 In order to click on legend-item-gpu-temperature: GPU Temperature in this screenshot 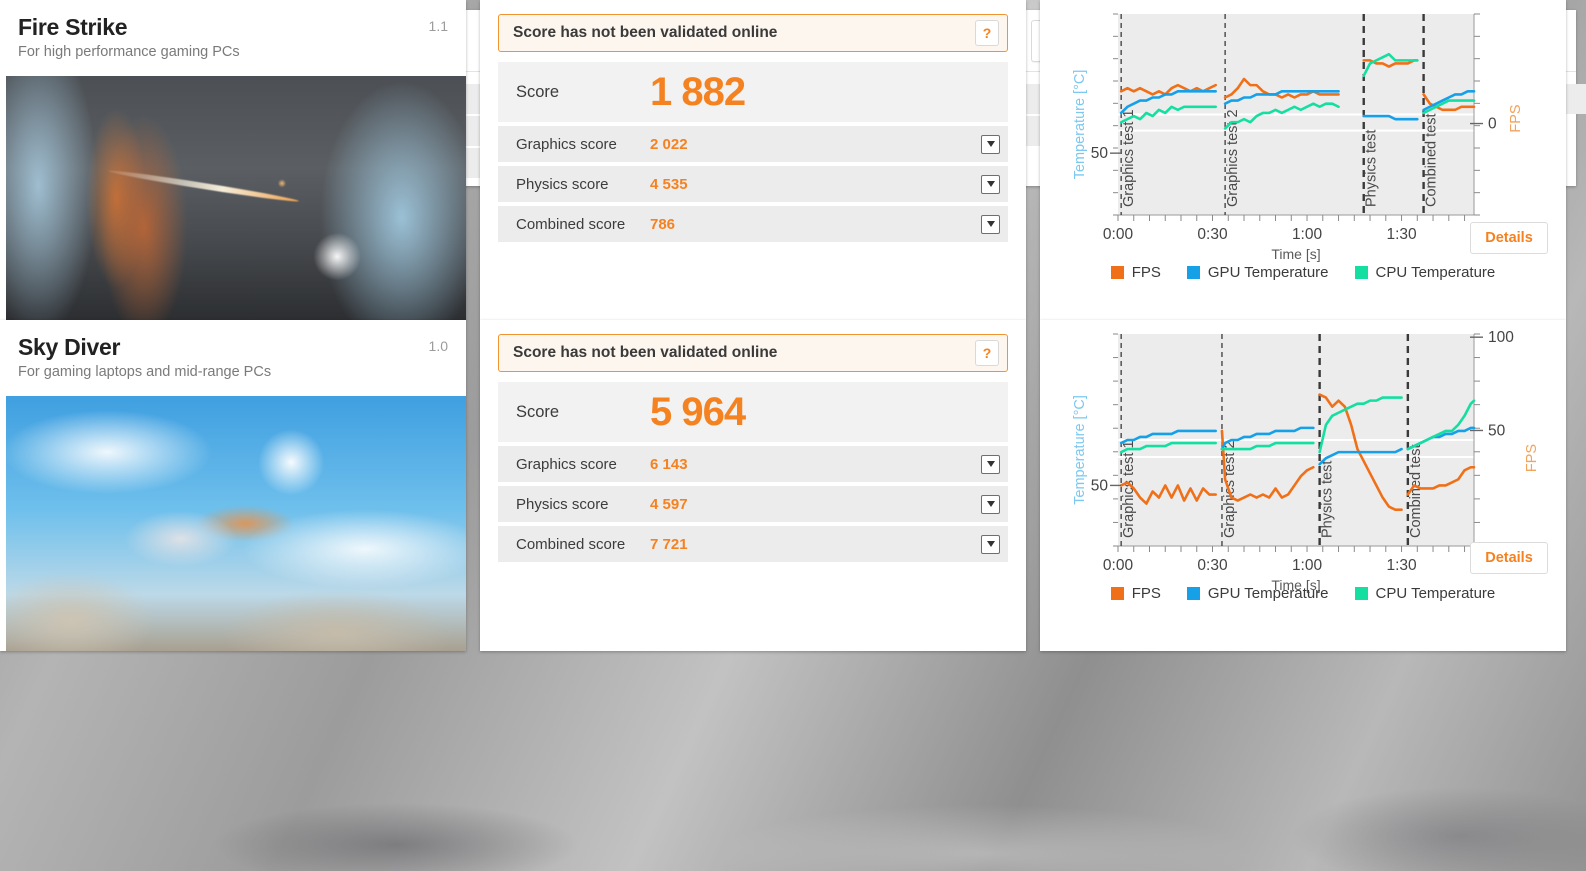, I will do `click(1257, 272)`.